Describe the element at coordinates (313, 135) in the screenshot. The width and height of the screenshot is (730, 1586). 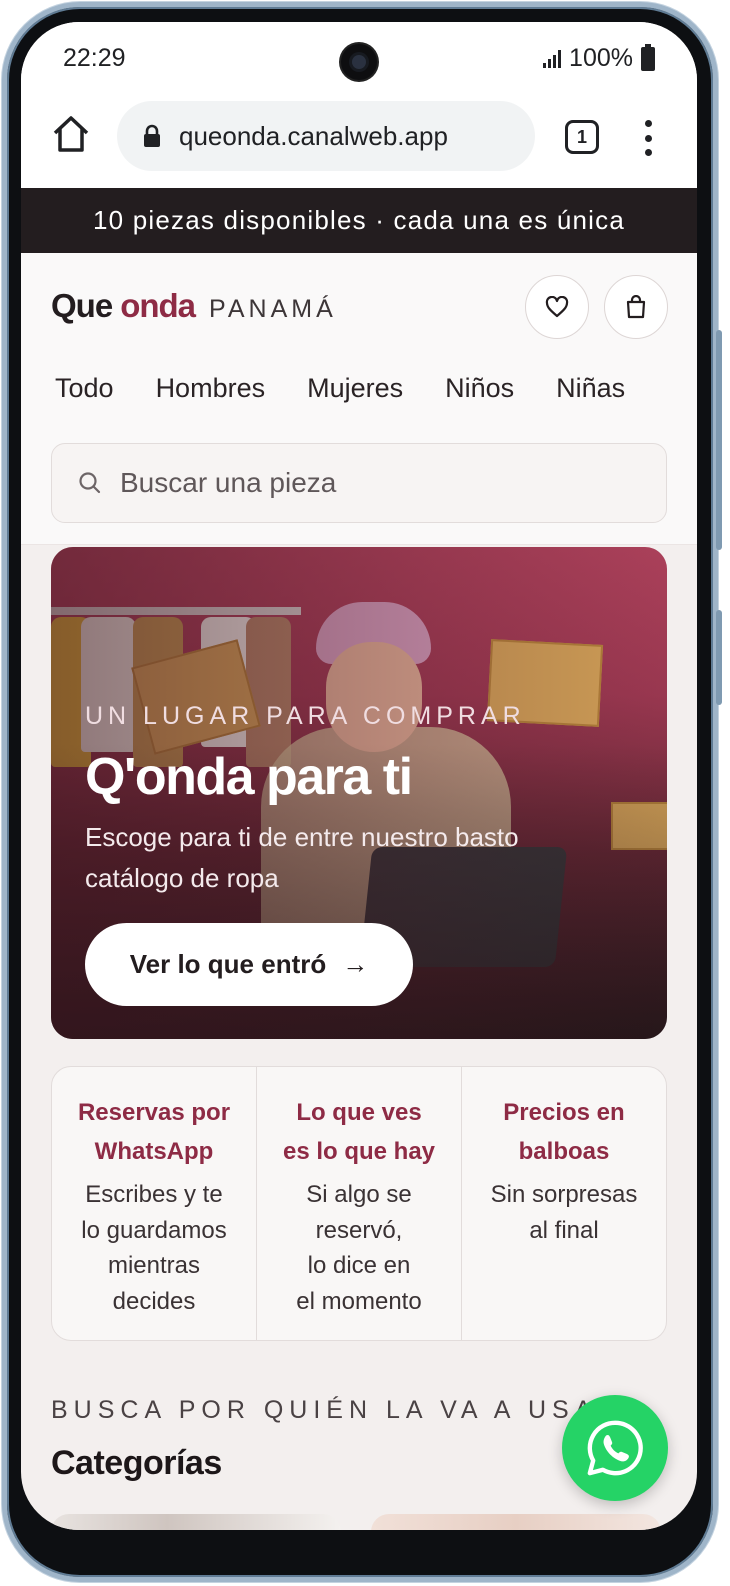
I see `url-text: queonda.canalweb.app` at that location.